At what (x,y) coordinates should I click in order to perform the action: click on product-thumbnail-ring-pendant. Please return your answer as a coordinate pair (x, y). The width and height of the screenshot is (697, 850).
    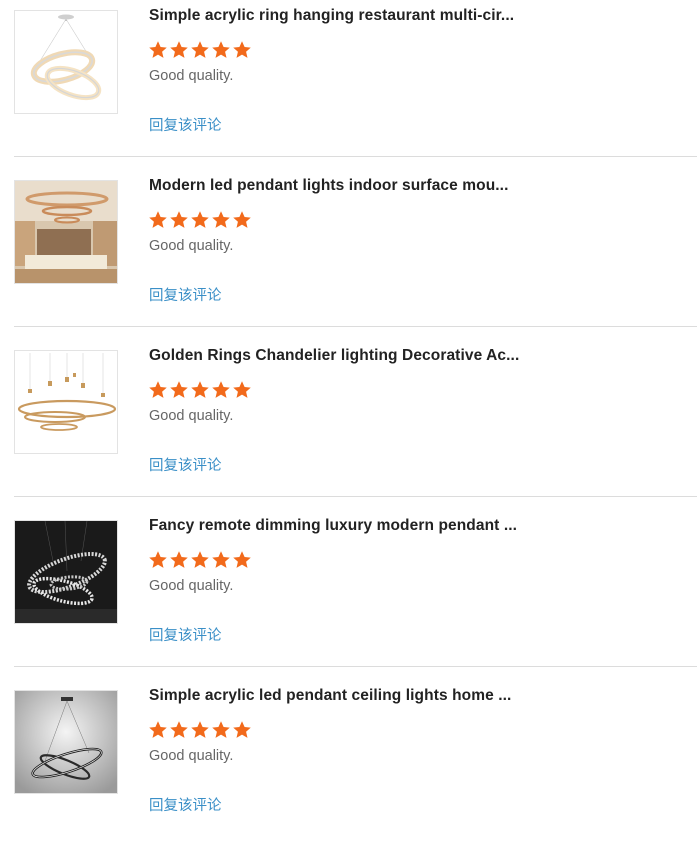
    Looking at the image, I should click on (66, 62).